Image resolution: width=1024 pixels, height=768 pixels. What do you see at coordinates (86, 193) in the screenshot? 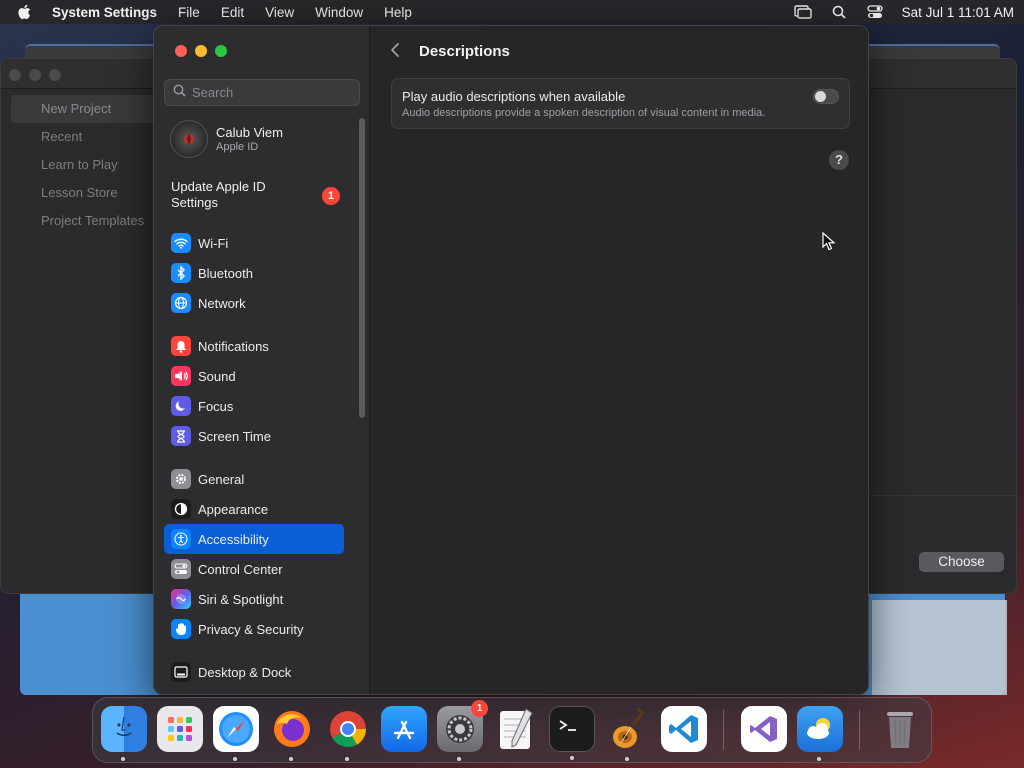
I see `background-sidebar-item: Lesson Store` at bounding box center [86, 193].